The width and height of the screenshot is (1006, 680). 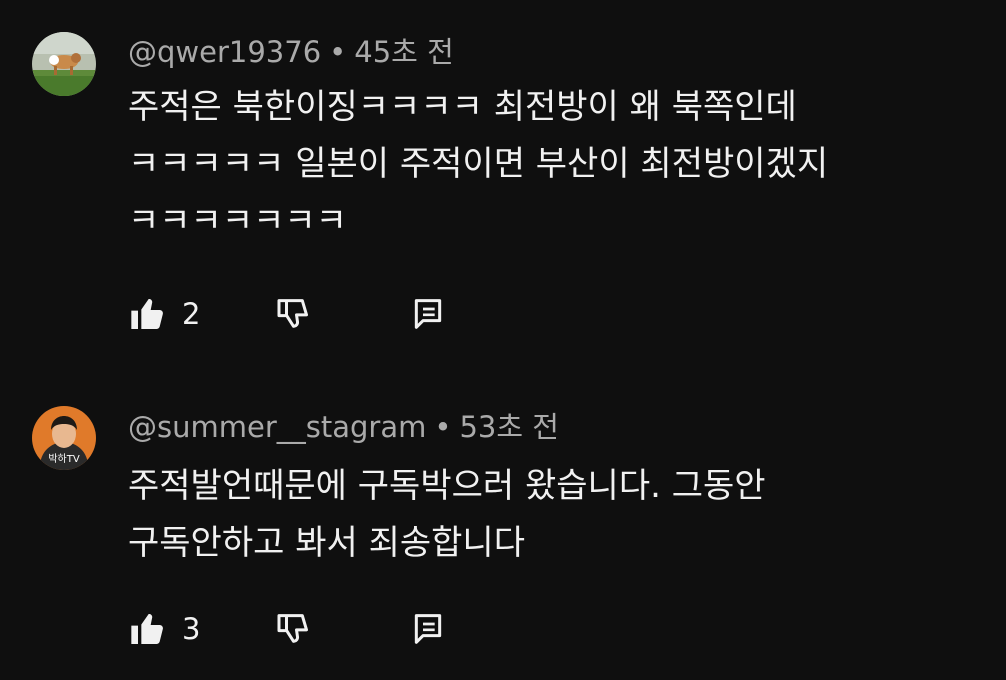 I want to click on comment-line: ㅋㅋㅋㅋㅋ 일본이 주적이면 부산이 최전방이겠지, so click(x=478, y=164).